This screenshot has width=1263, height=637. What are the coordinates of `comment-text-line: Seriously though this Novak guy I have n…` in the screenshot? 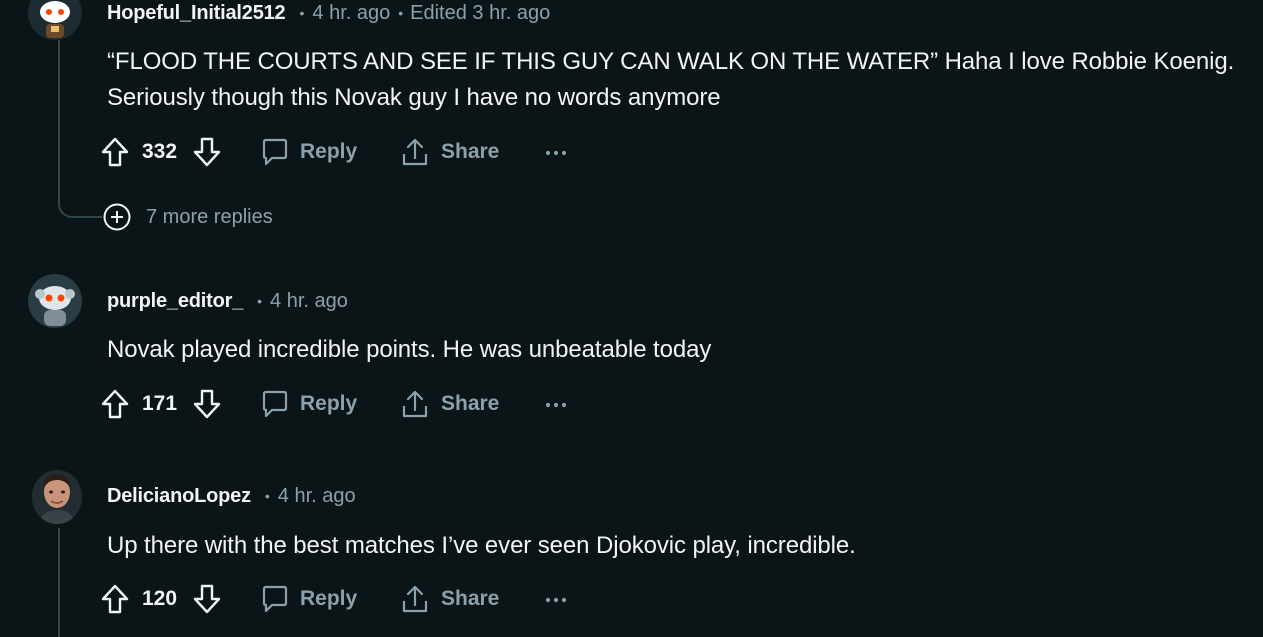 It's located at (414, 97).